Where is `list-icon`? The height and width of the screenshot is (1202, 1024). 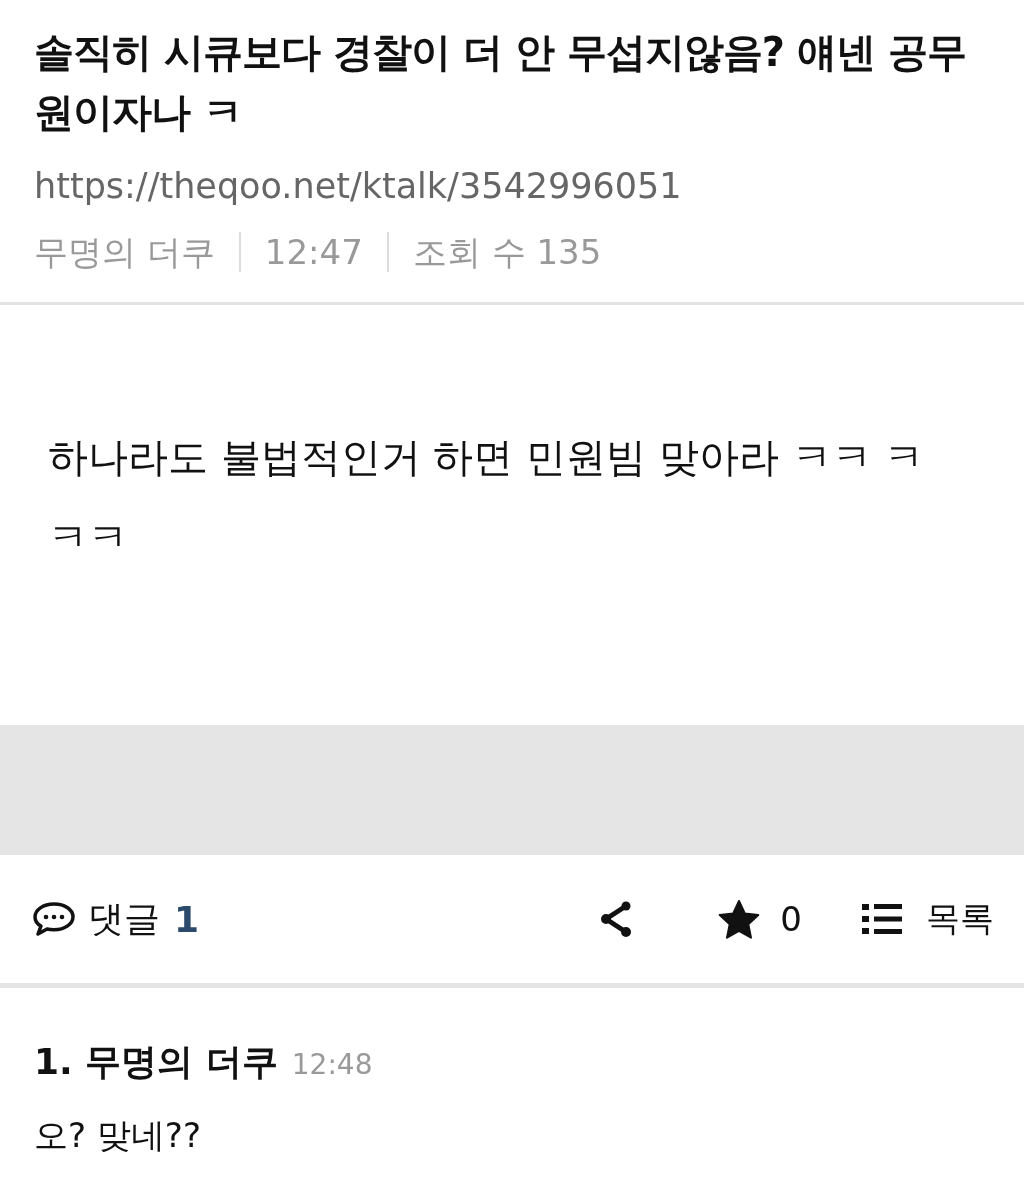
list-icon is located at coordinates (882, 919).